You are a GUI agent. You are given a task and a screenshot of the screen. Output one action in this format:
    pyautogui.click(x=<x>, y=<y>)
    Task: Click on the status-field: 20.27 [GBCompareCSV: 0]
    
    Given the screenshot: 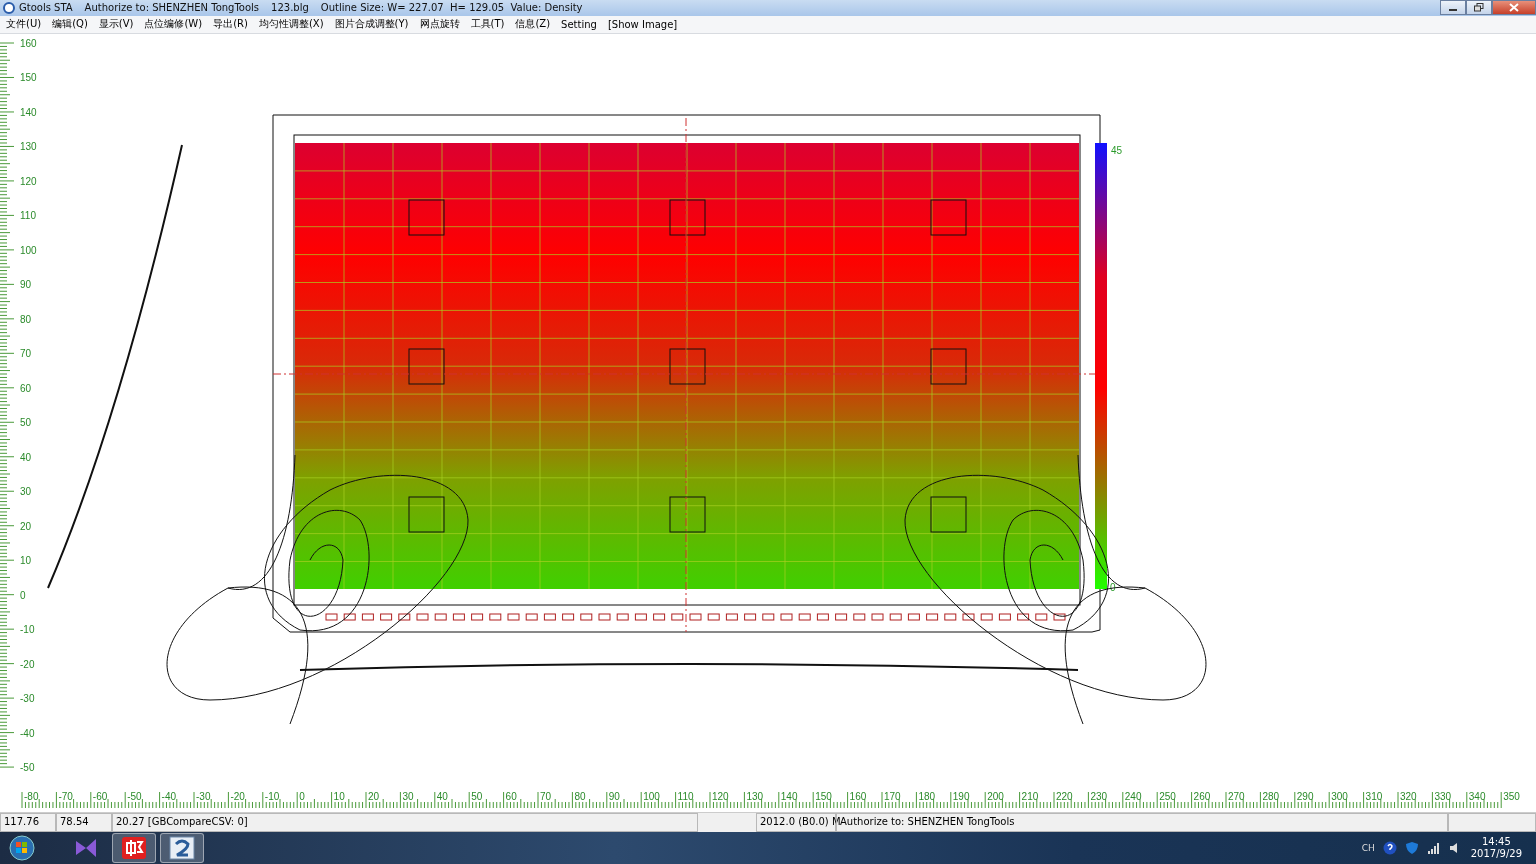 What is the action you would take?
    pyautogui.click(x=405, y=822)
    